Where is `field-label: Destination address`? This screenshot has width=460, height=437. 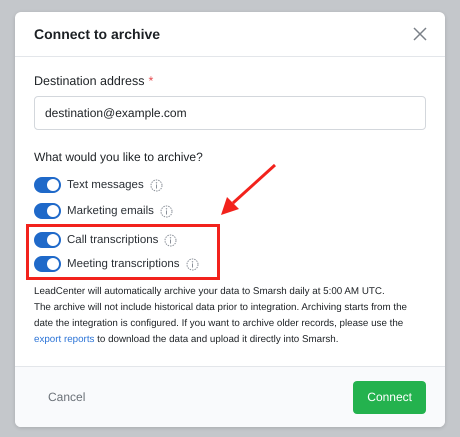 field-label: Destination address is located at coordinates (89, 81).